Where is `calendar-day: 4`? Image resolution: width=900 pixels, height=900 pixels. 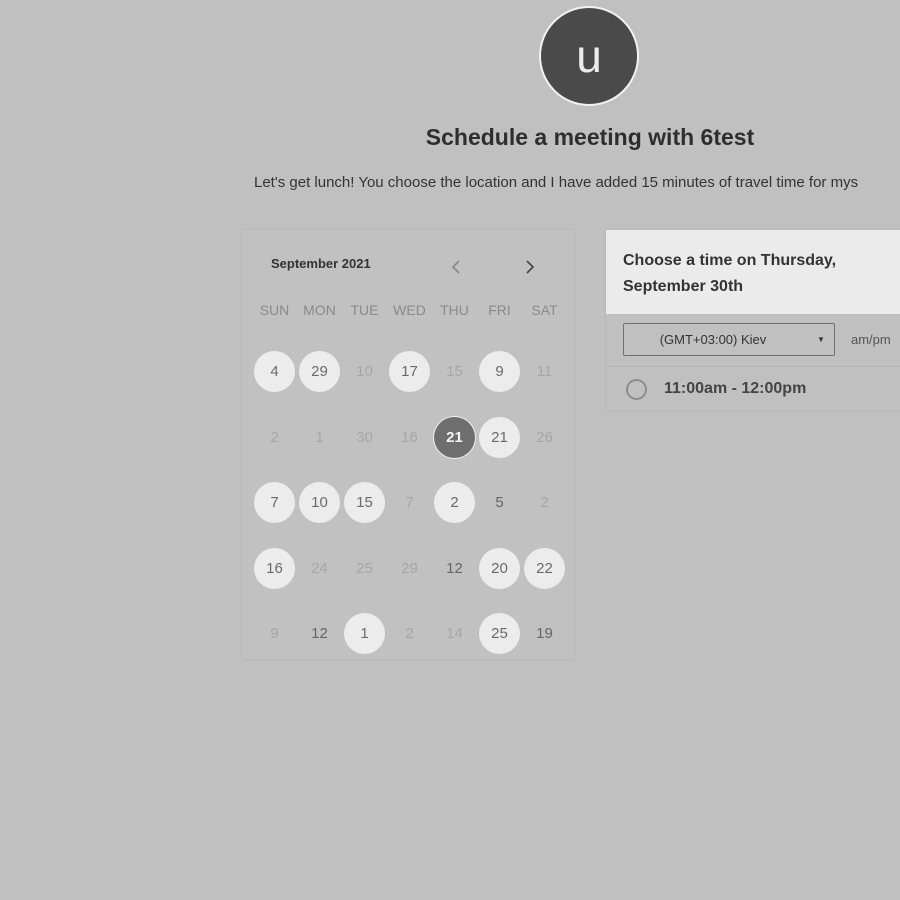
calendar-day: 4 is located at coordinates (274, 372).